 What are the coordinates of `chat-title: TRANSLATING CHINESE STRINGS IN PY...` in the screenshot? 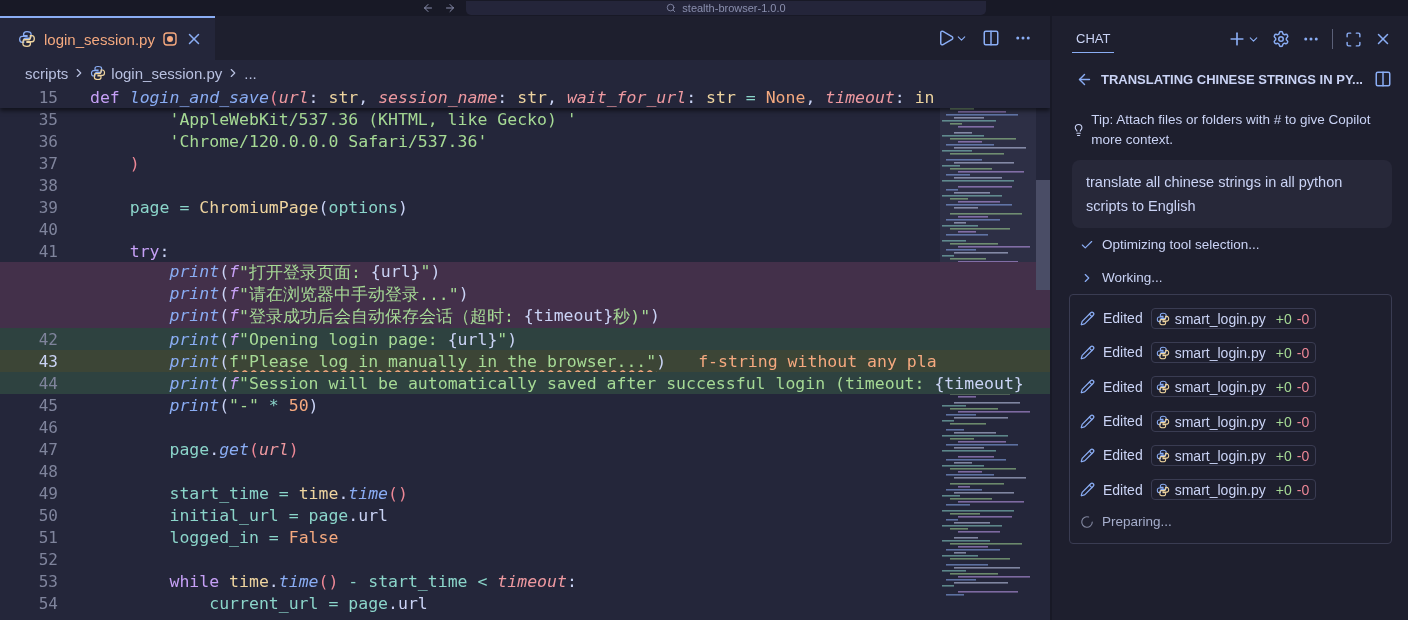 It's located at (1232, 79).